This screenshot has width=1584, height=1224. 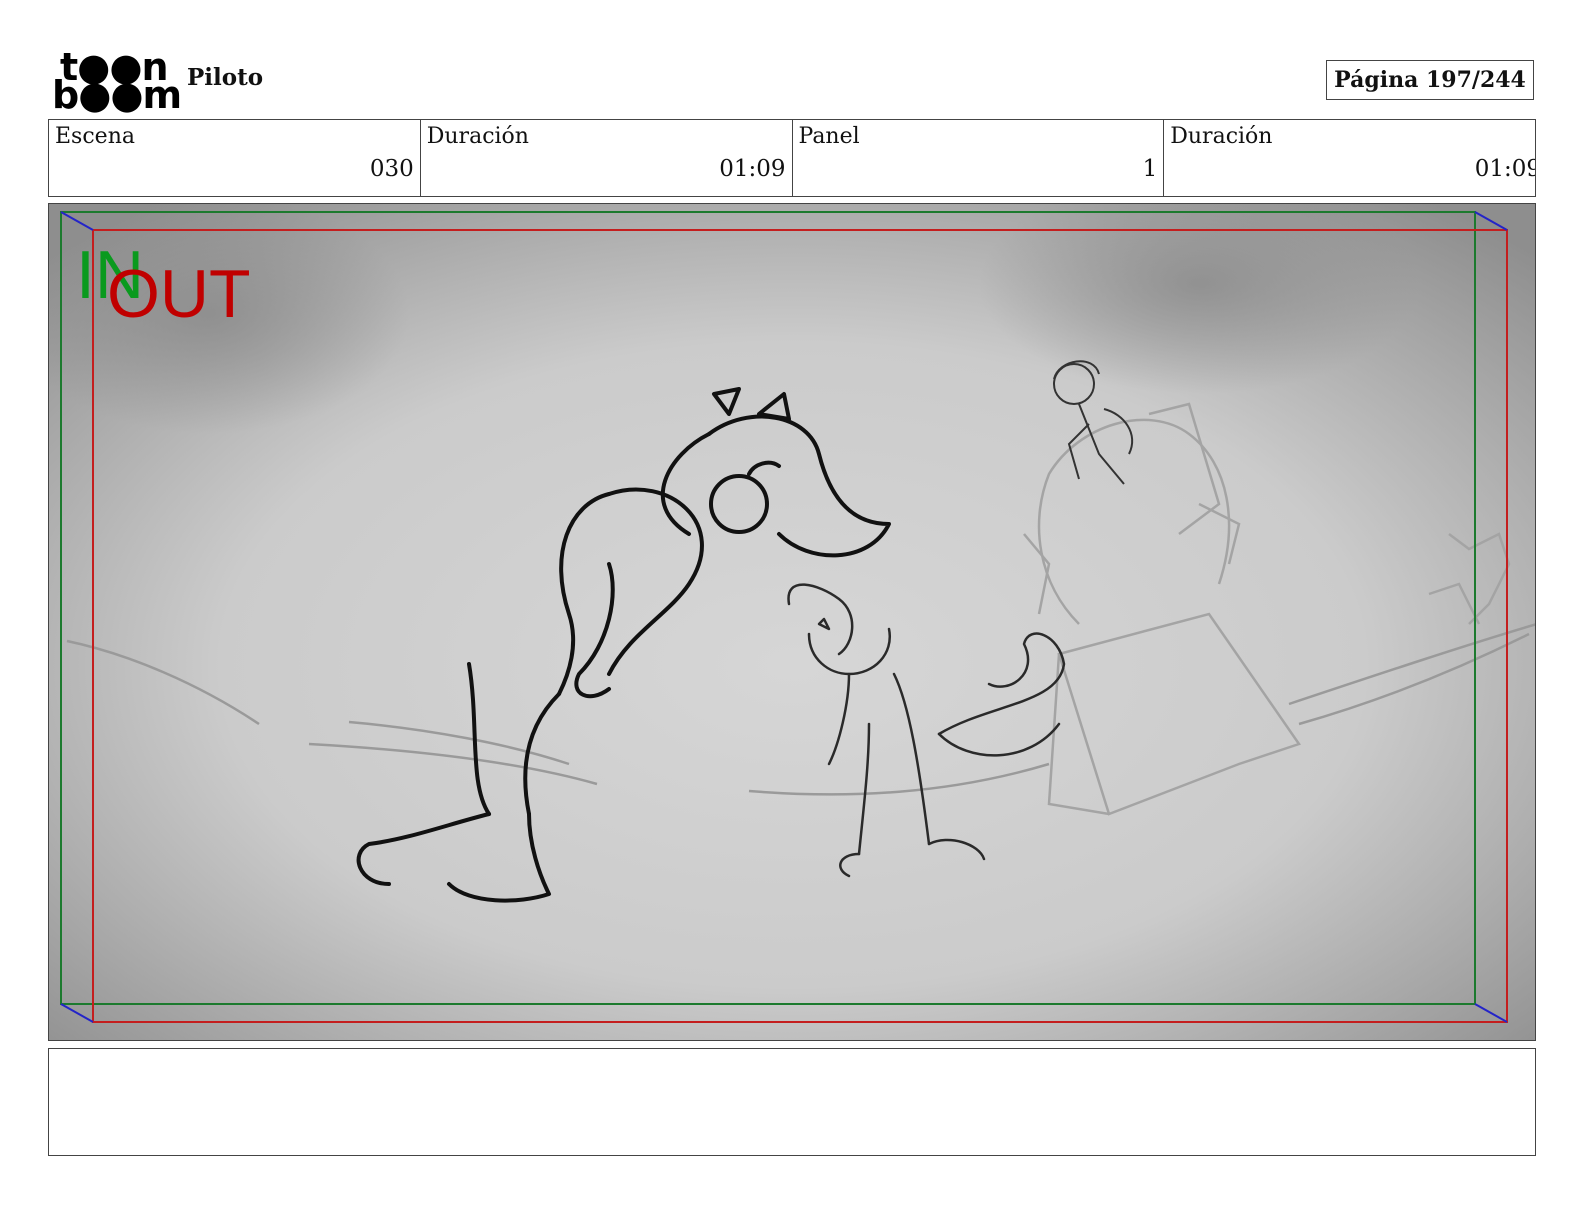 I want to click on panel-duration-cell: Duración 01:09, so click(x=1349, y=158).